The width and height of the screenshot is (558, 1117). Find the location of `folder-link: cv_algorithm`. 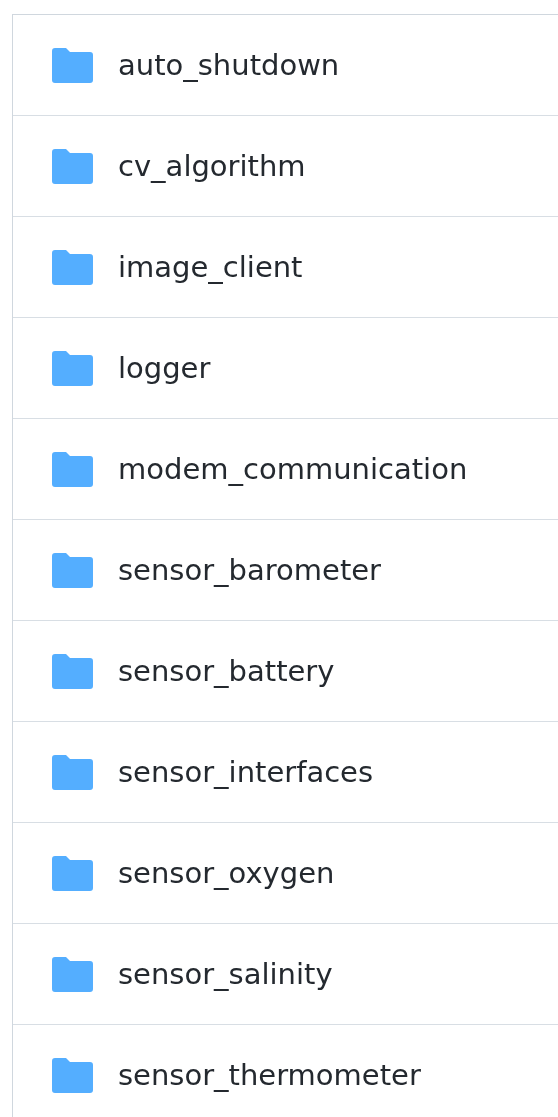

folder-link: cv_algorithm is located at coordinates (212, 166).